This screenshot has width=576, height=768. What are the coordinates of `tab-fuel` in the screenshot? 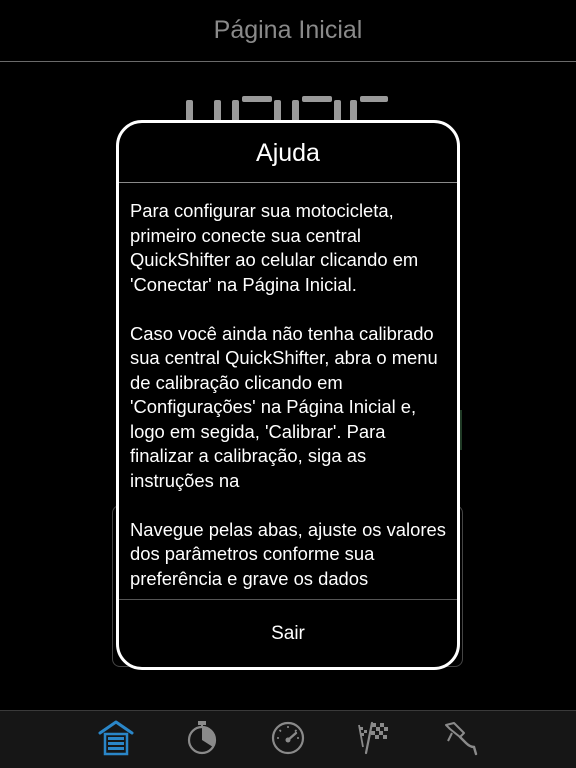 It's located at (460, 737).